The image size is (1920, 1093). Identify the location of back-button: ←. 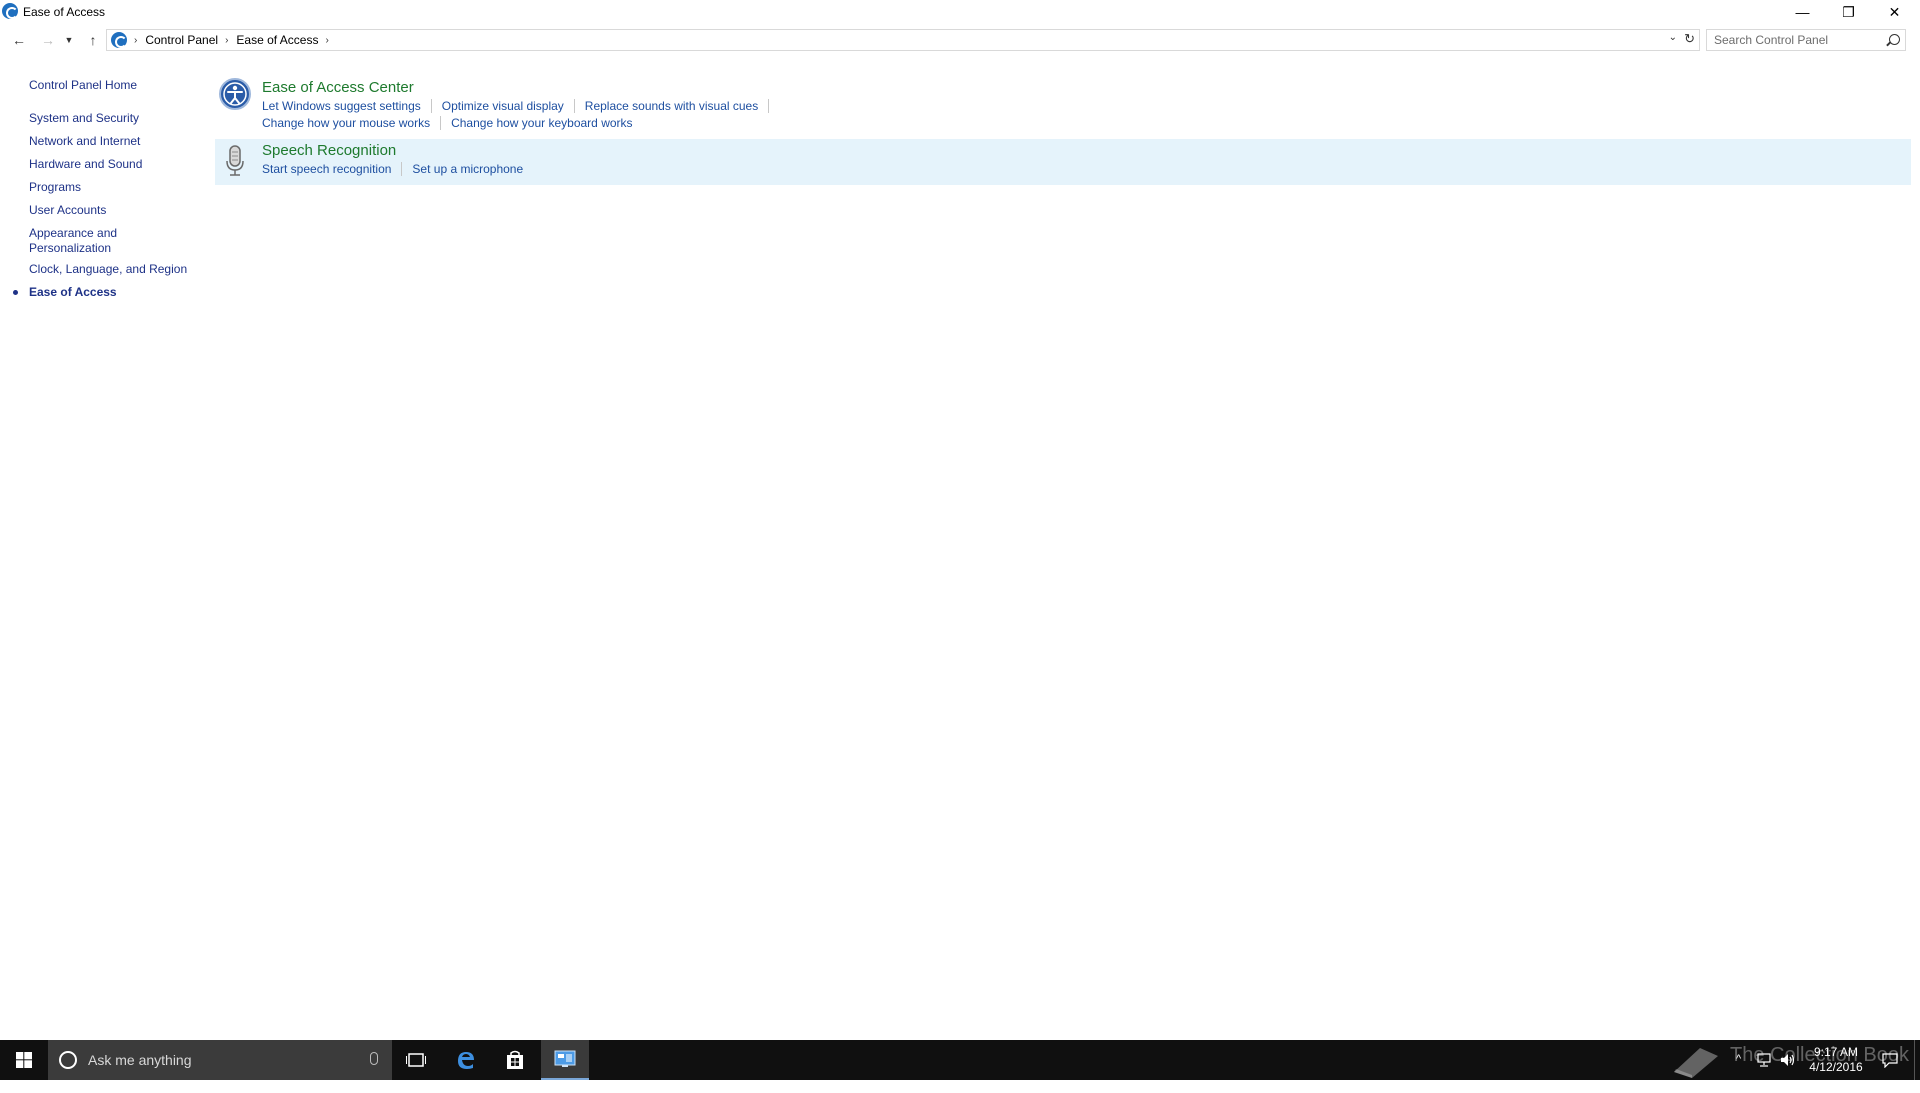
(19, 40).